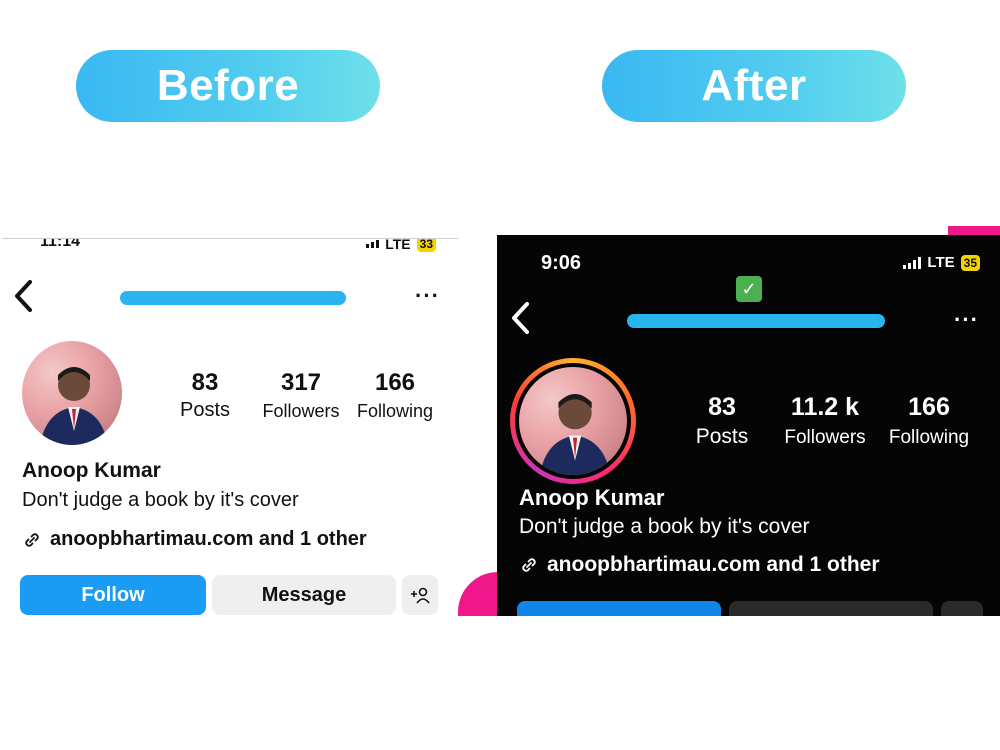 The height and width of the screenshot is (750, 1000). What do you see at coordinates (970, 262) in the screenshot?
I see `battery-icon: 35` at bounding box center [970, 262].